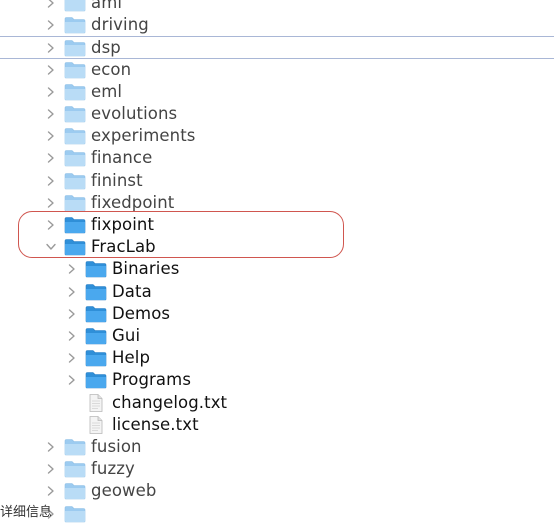 This screenshot has width=554, height=525. What do you see at coordinates (146, 269) in the screenshot?
I see `tree-item-label: Binaries` at bounding box center [146, 269].